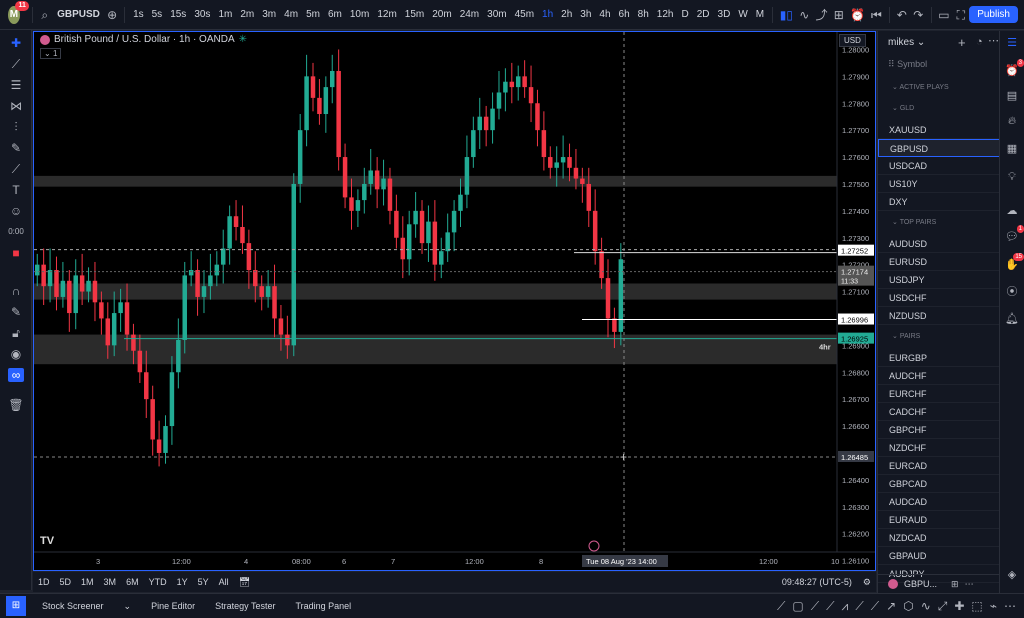  I want to click on hotlists-icon: 🔥︎, so click(1012, 121).